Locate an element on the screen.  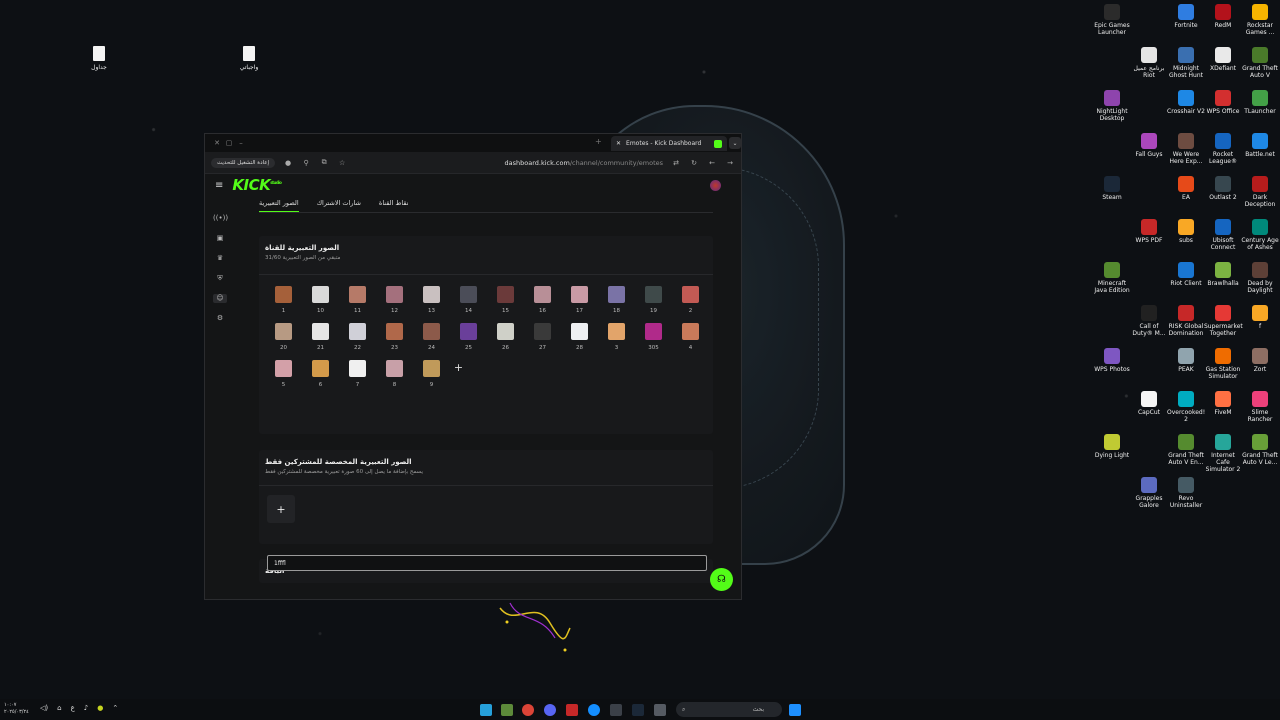
taskbar-search-input: ⌕ بحث is located at coordinates (729, 709).